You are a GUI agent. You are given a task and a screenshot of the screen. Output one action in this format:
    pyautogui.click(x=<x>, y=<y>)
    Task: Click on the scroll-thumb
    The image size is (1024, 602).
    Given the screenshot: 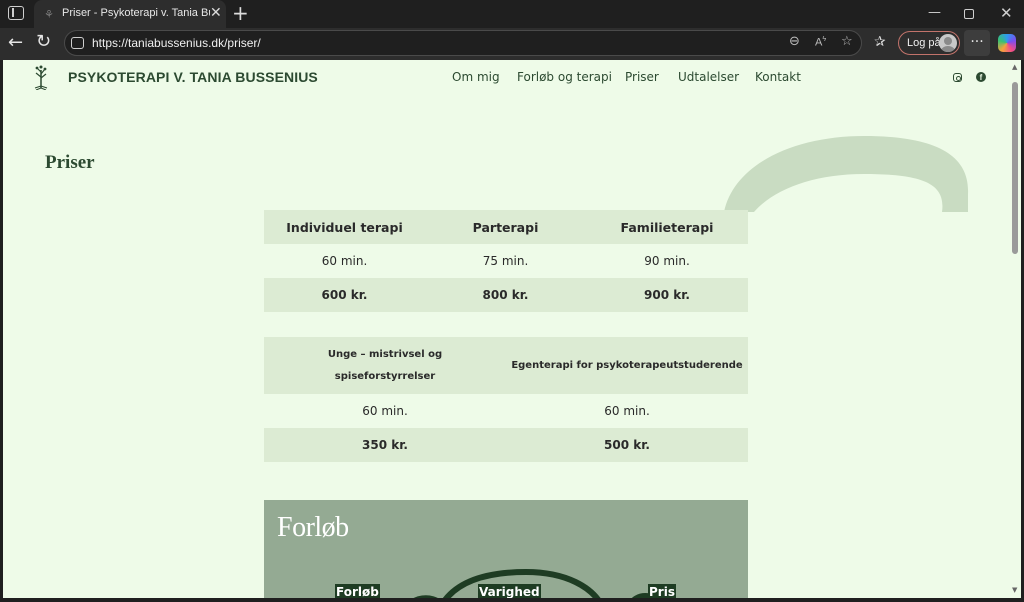 What is the action you would take?
    pyautogui.click(x=1015, y=168)
    